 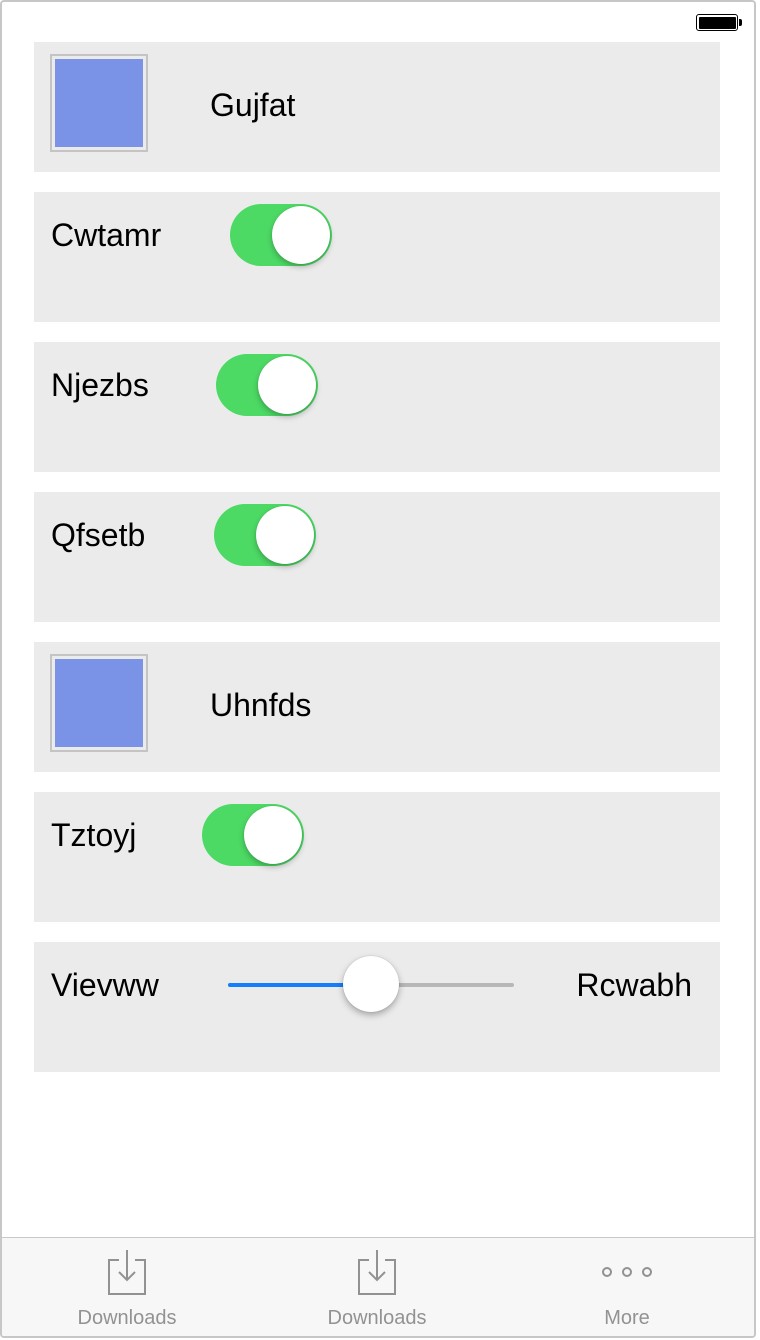 I want to click on row-slider: Vievww Rcwabh, so click(x=377, y=1007).